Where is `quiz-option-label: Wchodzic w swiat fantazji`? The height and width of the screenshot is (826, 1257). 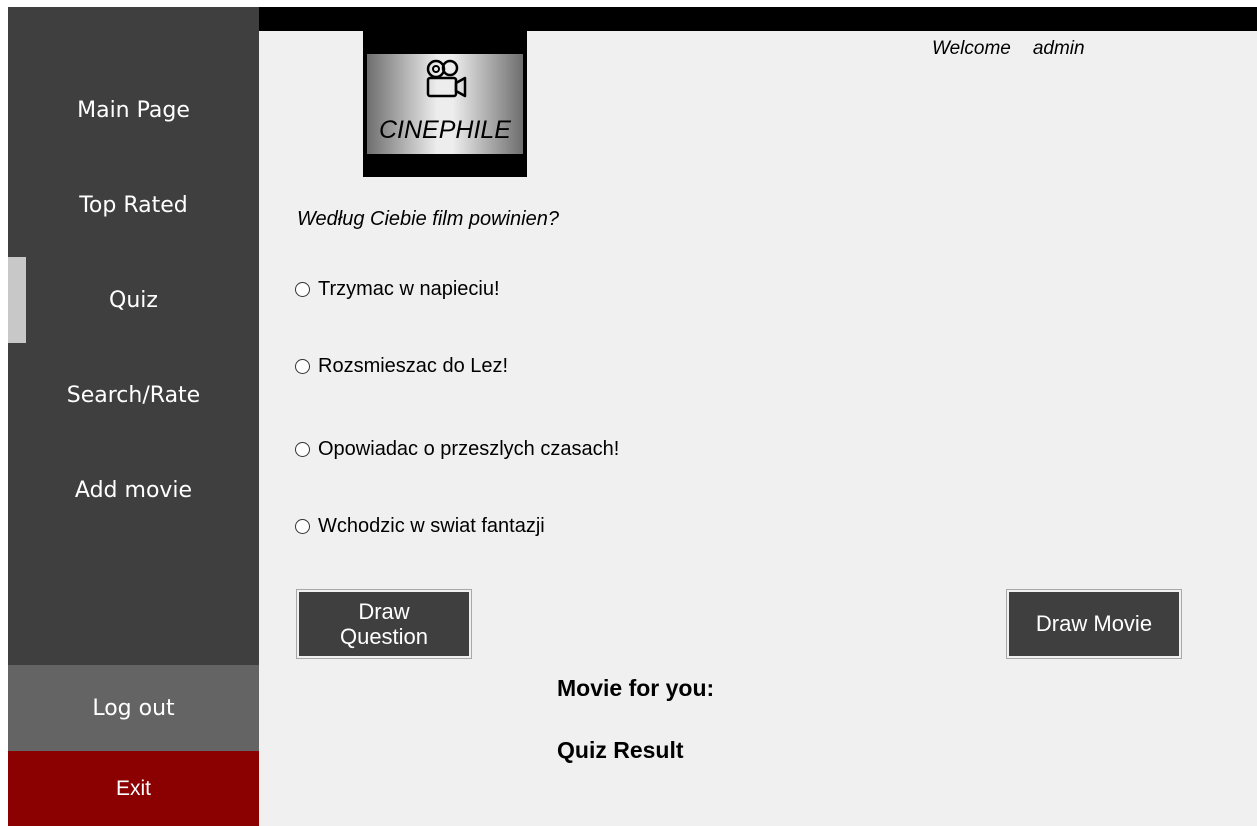 quiz-option-label: Wchodzic w swiat fantazji is located at coordinates (431, 526).